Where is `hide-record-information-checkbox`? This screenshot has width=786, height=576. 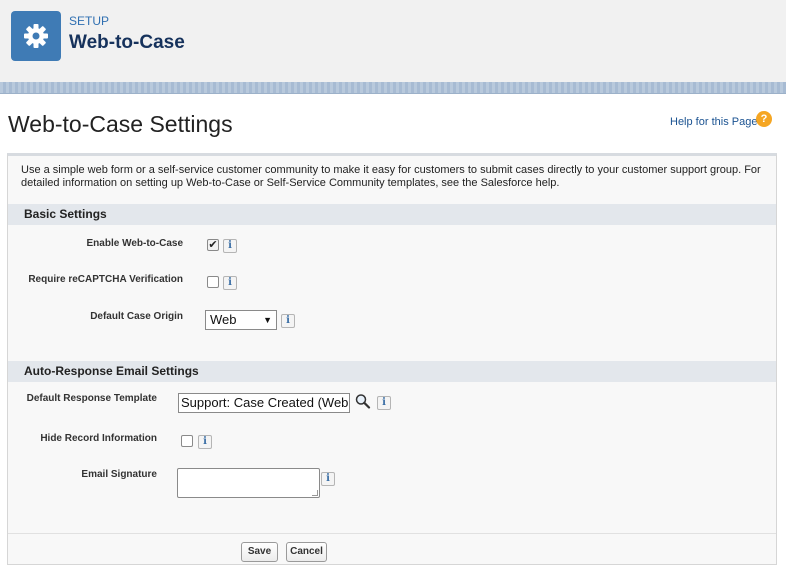 hide-record-information-checkbox is located at coordinates (187, 441).